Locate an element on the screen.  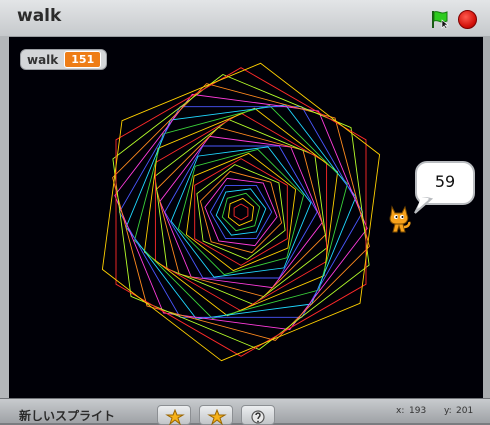
stage-frame-right is located at coordinates (486, 217).